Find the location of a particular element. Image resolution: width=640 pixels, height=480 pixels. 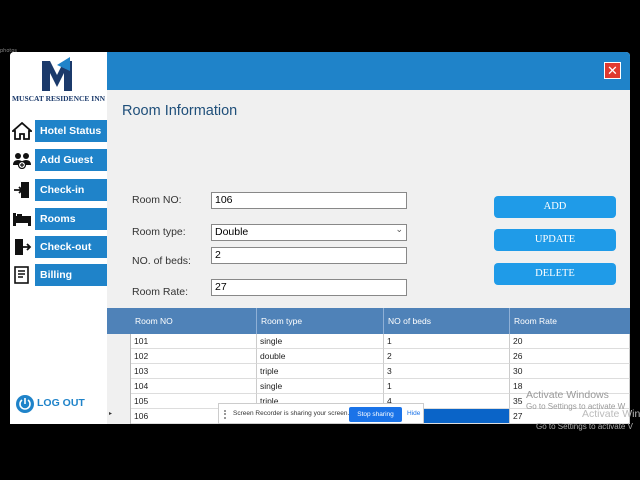

nav-add-guest-button: Add Guest is located at coordinates (71, 160).